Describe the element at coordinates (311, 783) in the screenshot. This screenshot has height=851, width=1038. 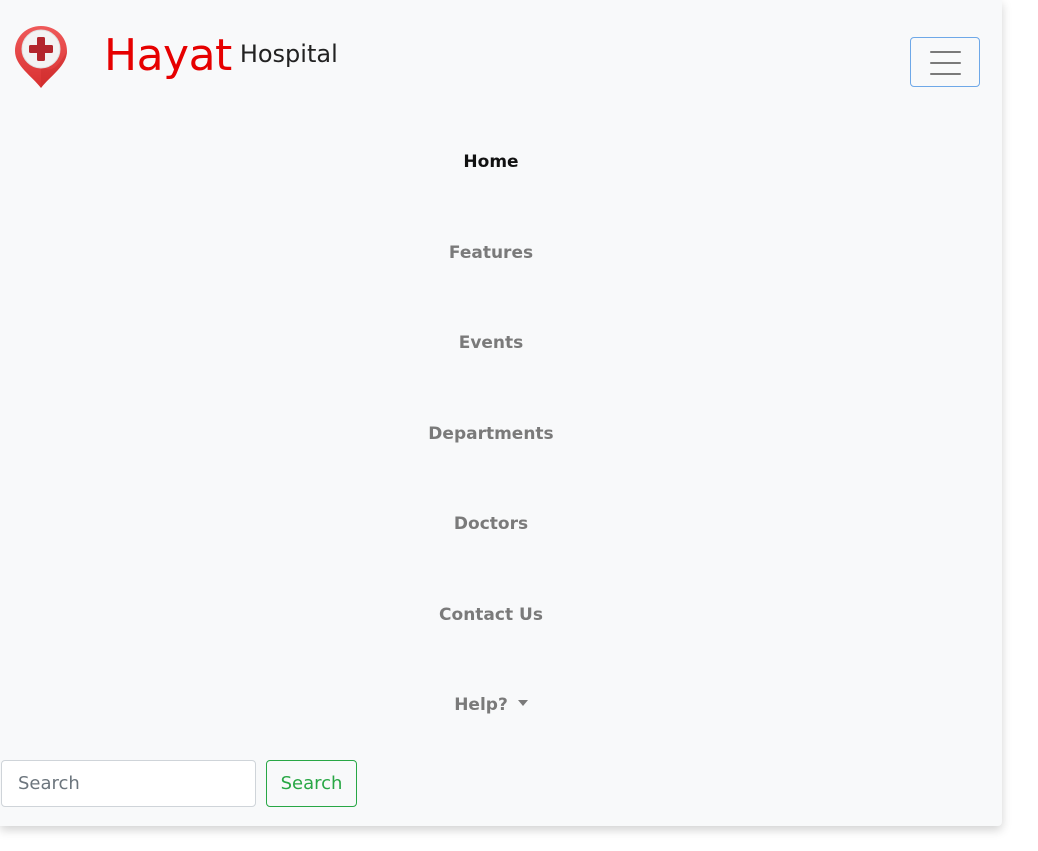
I see `search-button: Search` at that location.